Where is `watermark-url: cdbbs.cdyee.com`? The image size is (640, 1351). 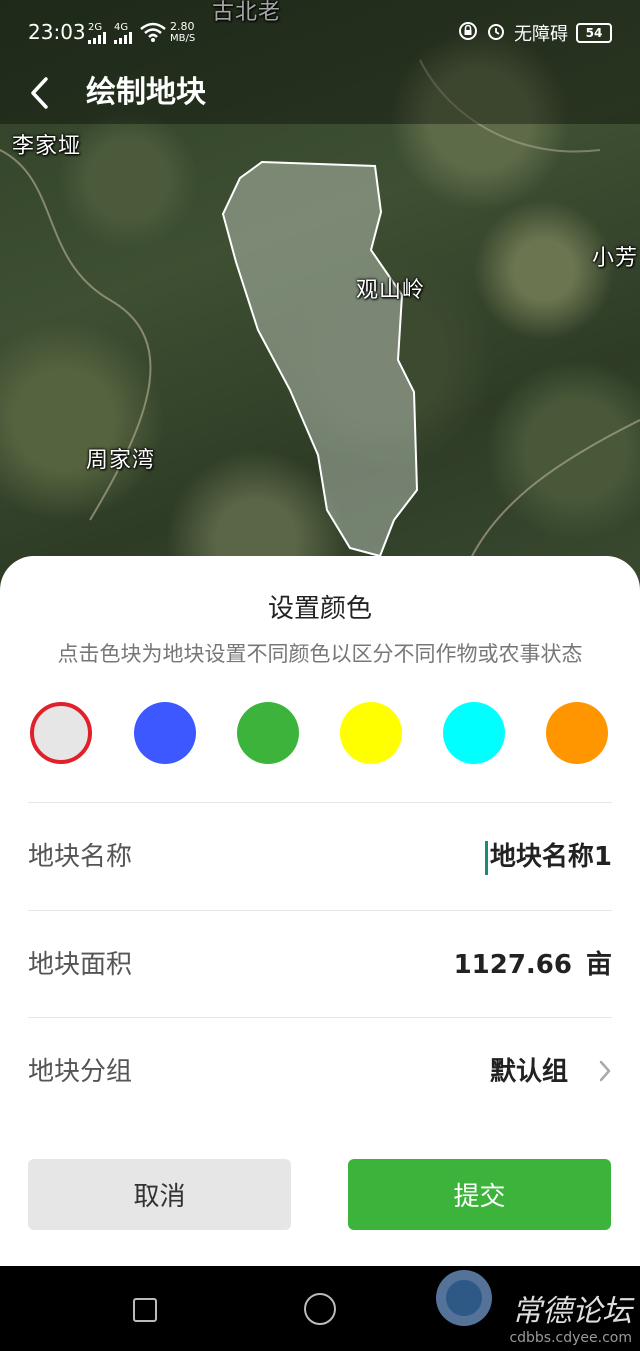
watermark-url: cdbbs.cdyee.com is located at coordinates (570, 1338).